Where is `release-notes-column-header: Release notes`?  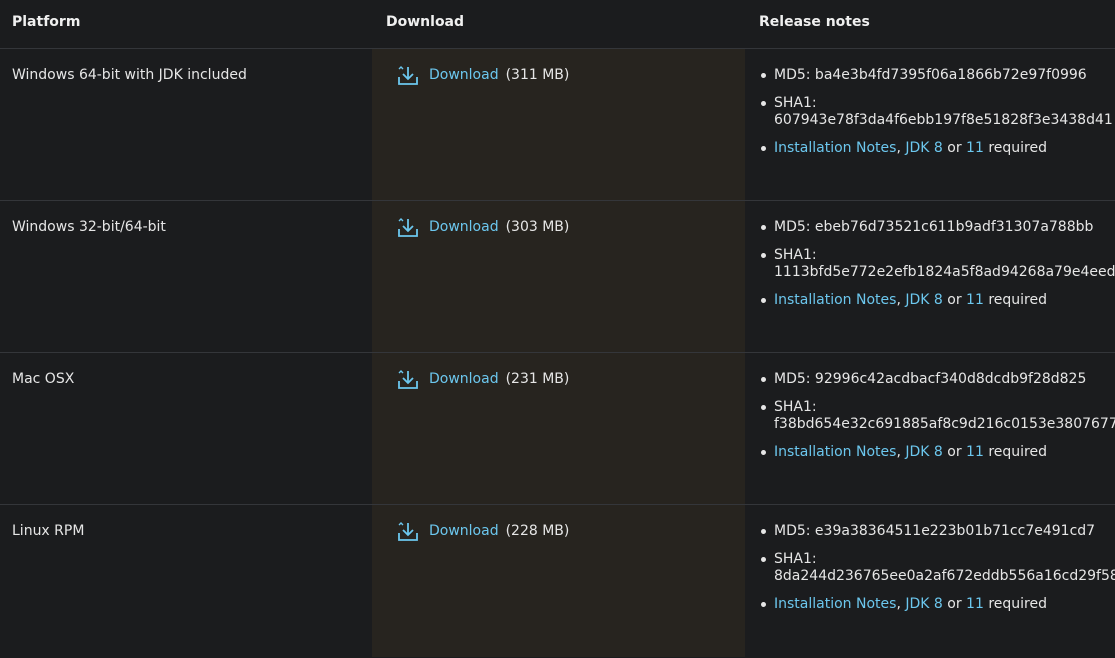 release-notes-column-header: Release notes is located at coordinates (814, 22).